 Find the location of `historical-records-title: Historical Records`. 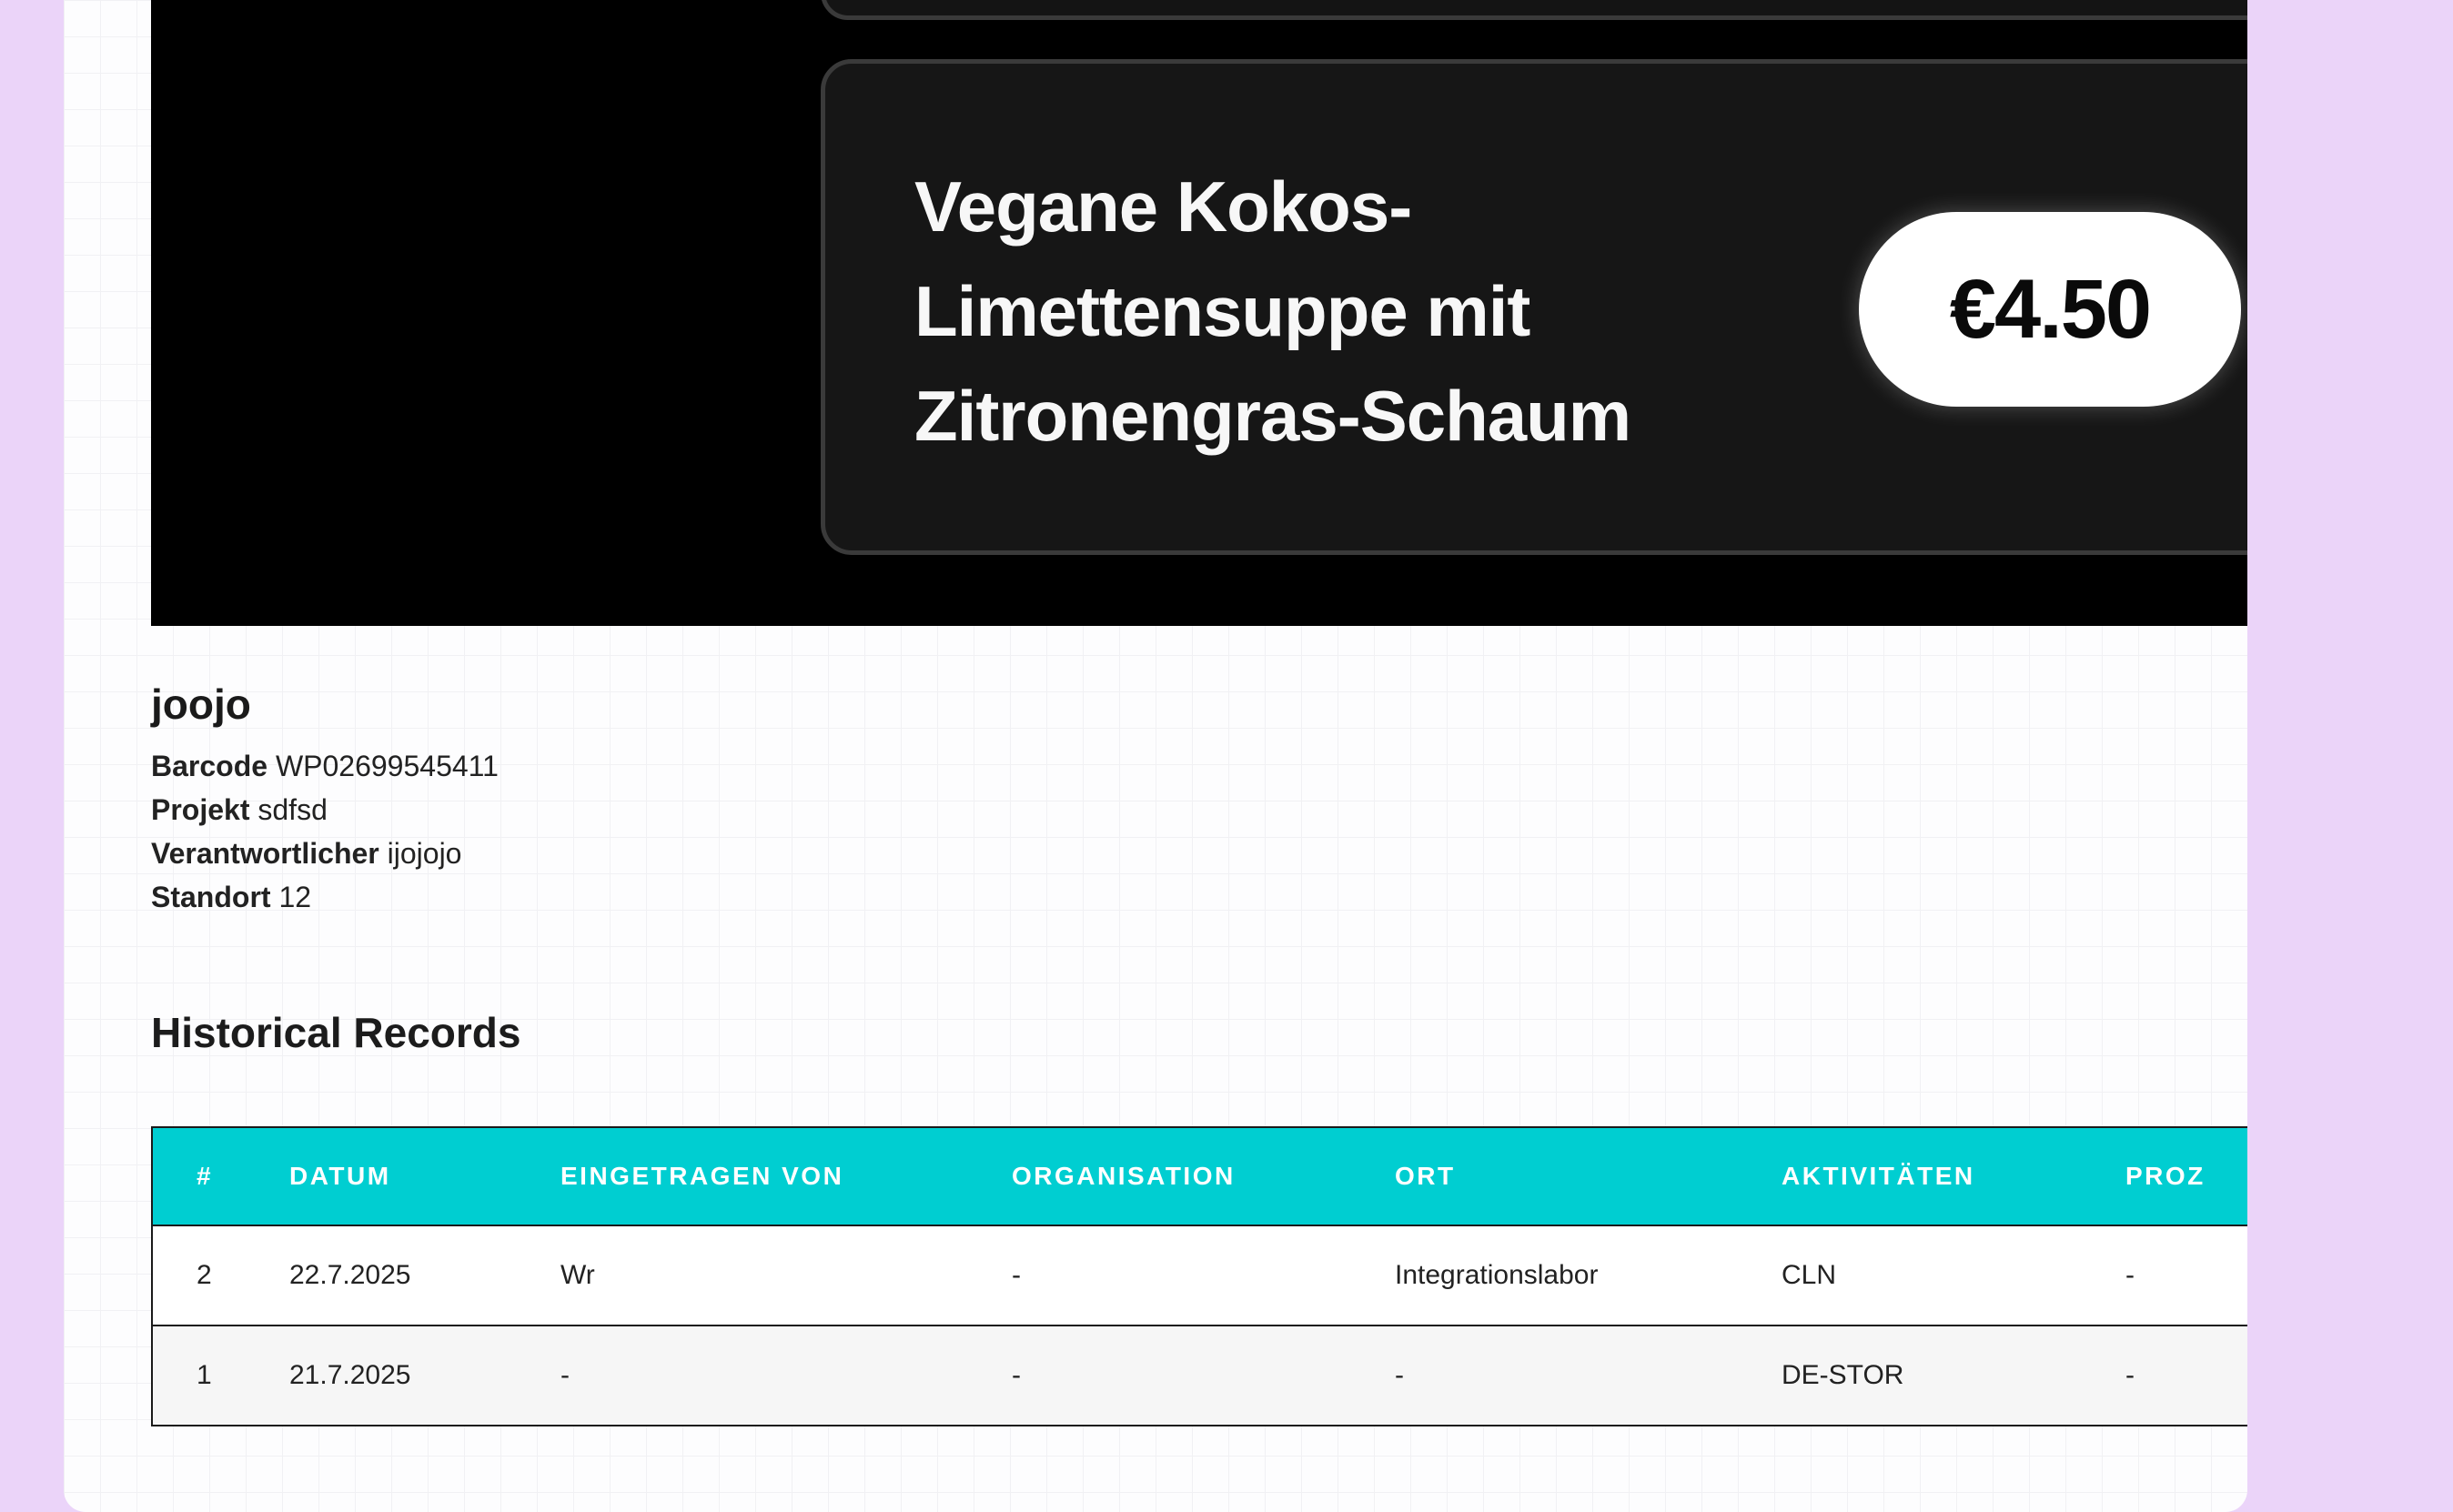

historical-records-title: Historical Records is located at coordinates (336, 1033).